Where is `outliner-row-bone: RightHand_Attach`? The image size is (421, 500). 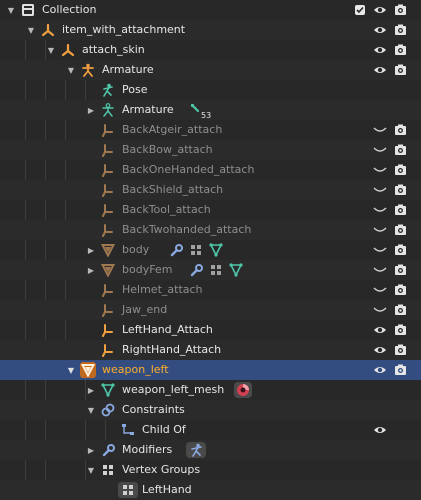 outliner-row-bone: RightHand_Attach is located at coordinates (210, 350).